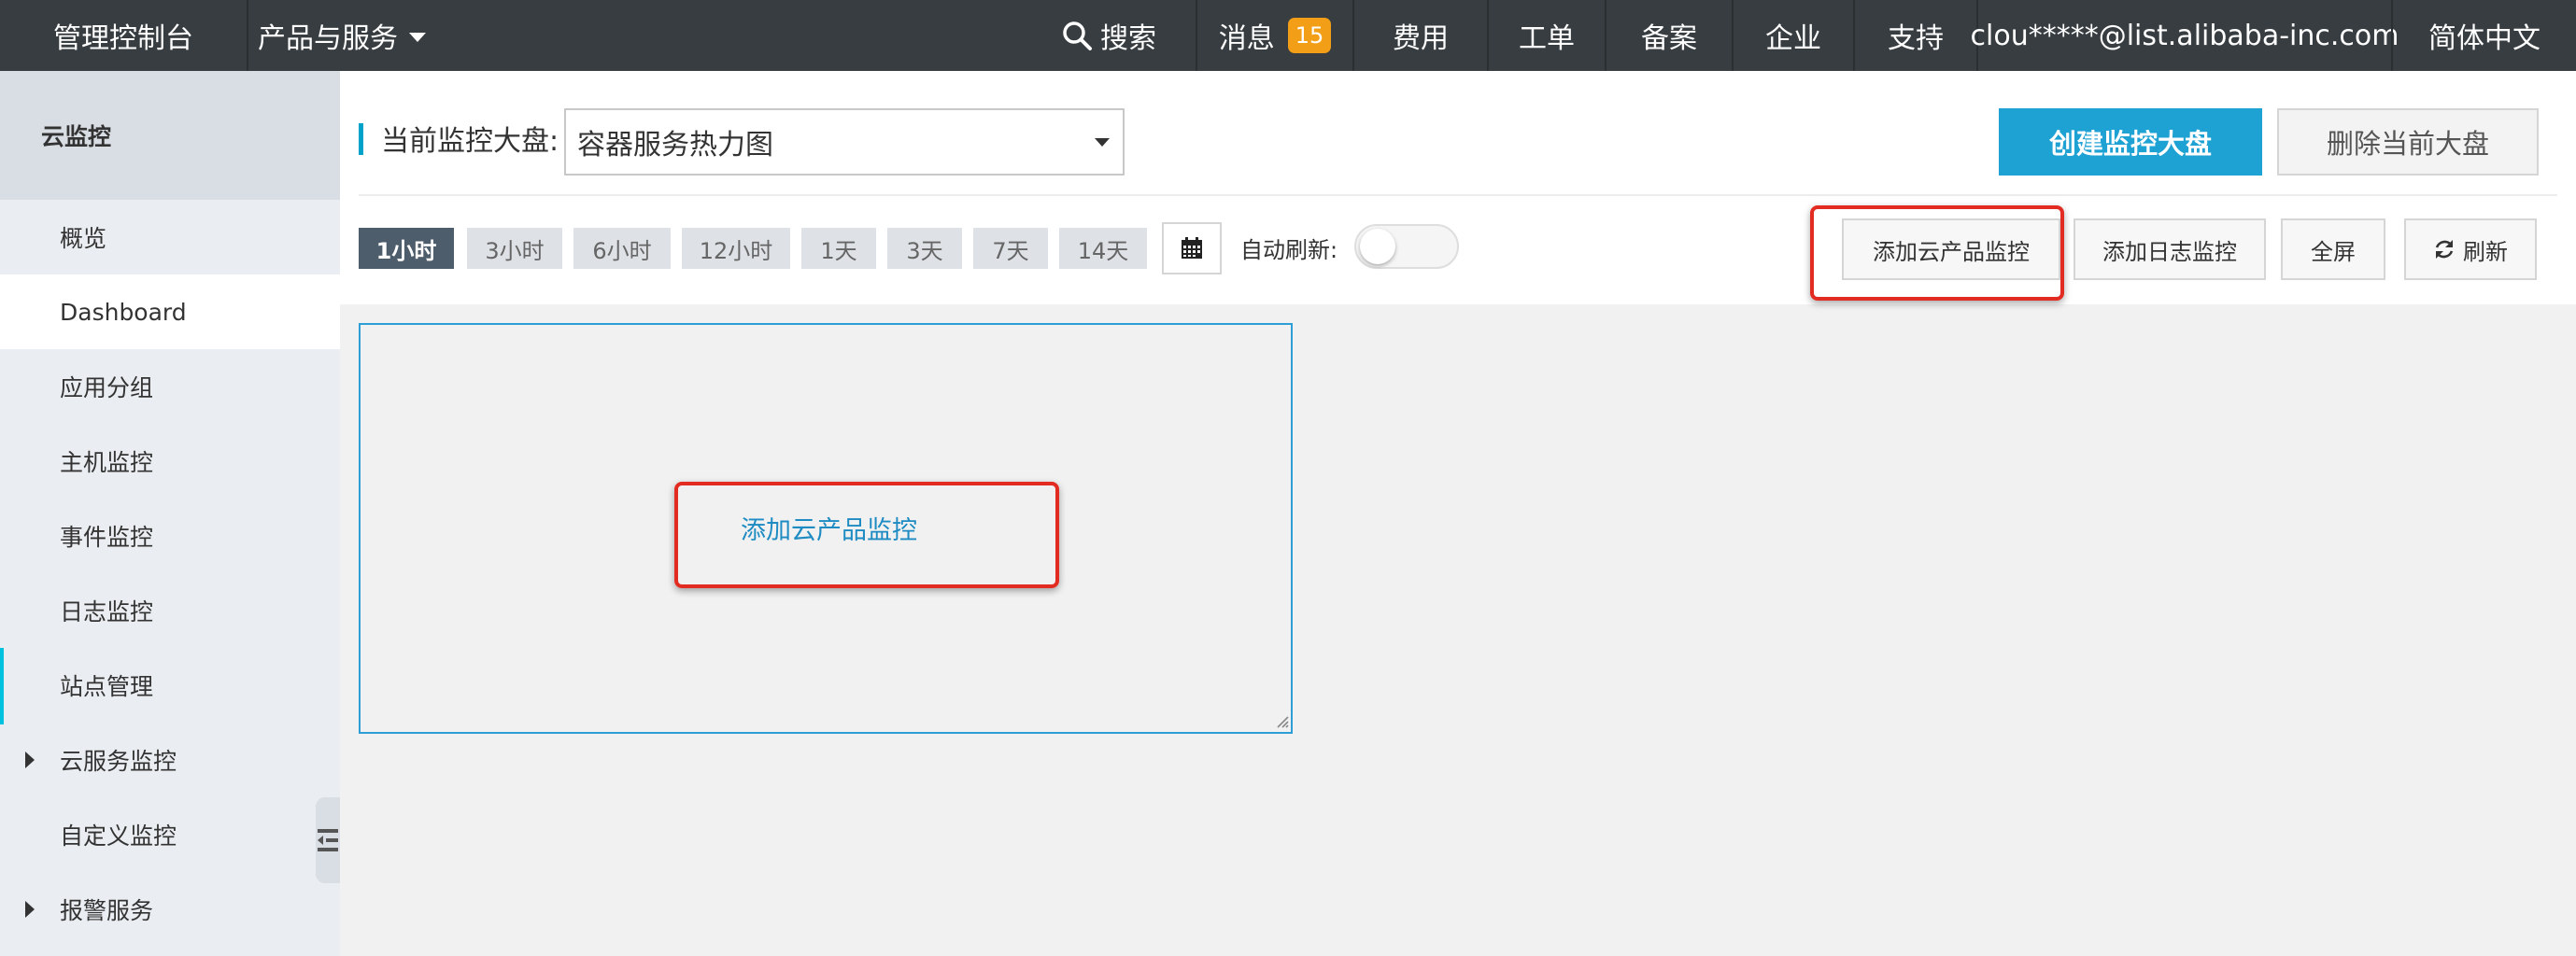 The width and height of the screenshot is (2576, 956). I want to click on sidebar-item-event-monitoring: 事件监控, so click(170, 536).